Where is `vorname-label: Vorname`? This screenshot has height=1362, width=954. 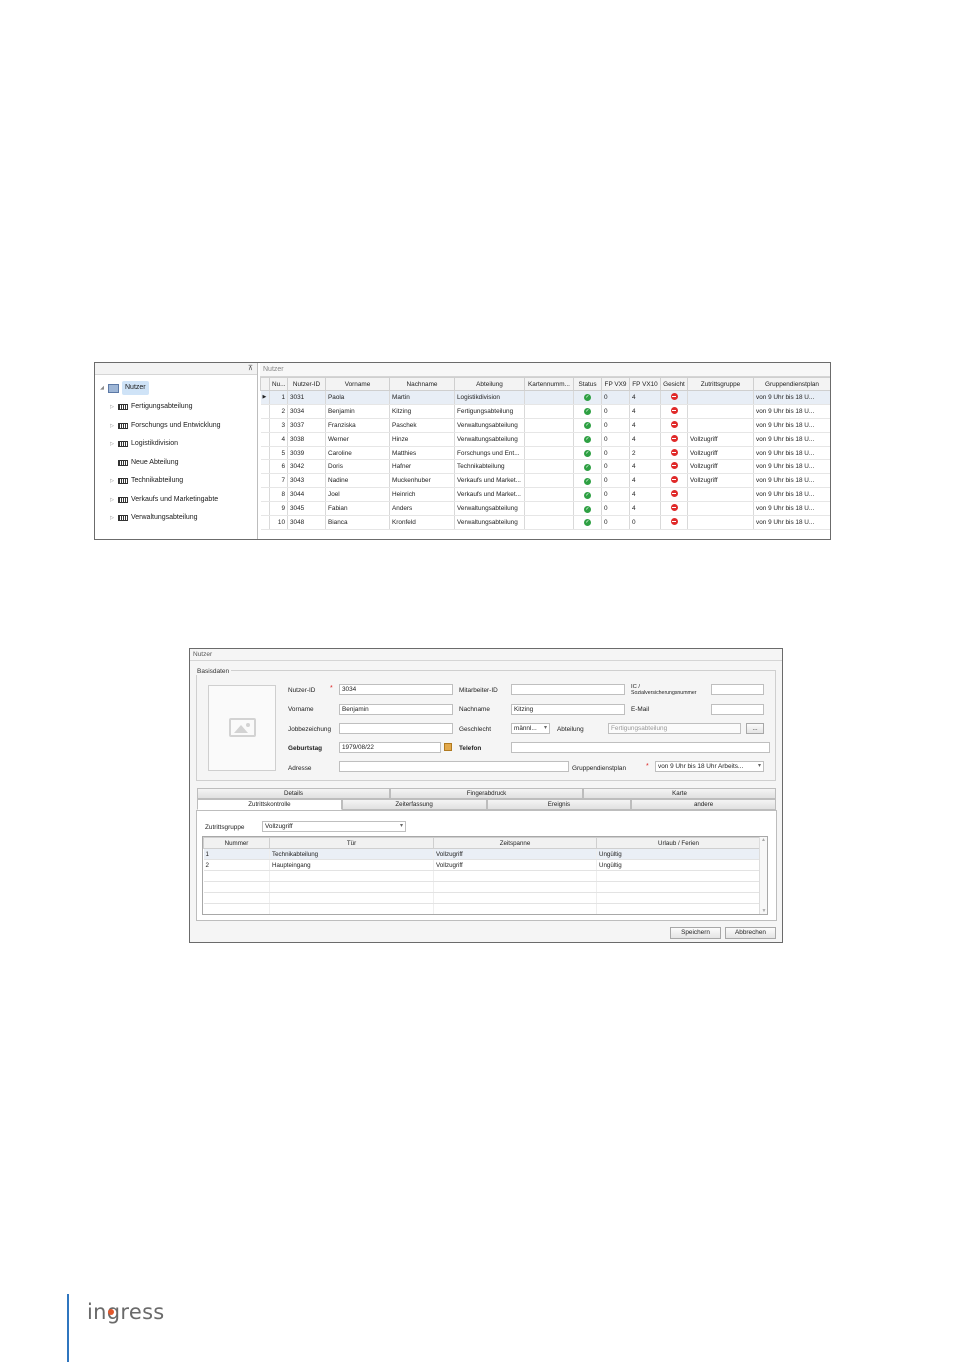
vorname-label: Vorname is located at coordinates (301, 709).